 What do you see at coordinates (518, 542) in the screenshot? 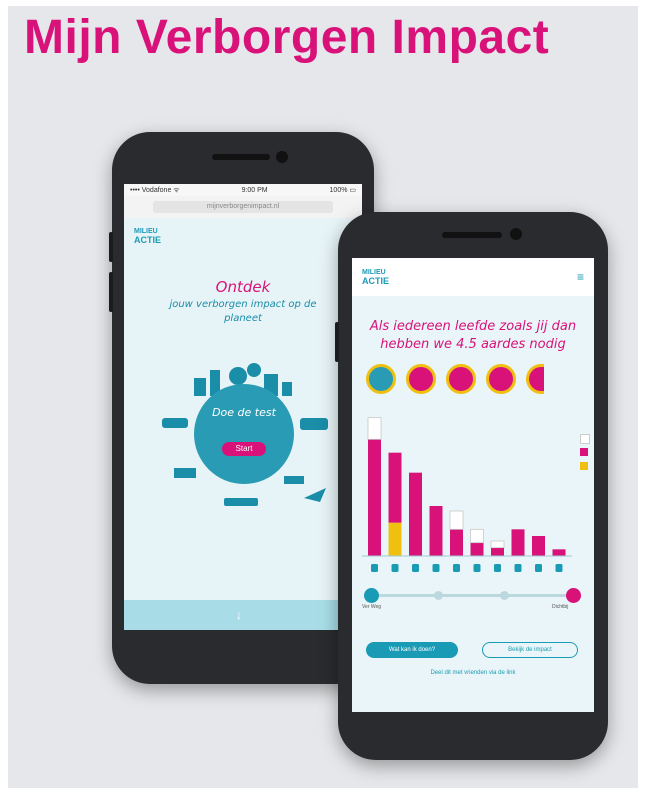
I see `bar-meat` at bounding box center [518, 542].